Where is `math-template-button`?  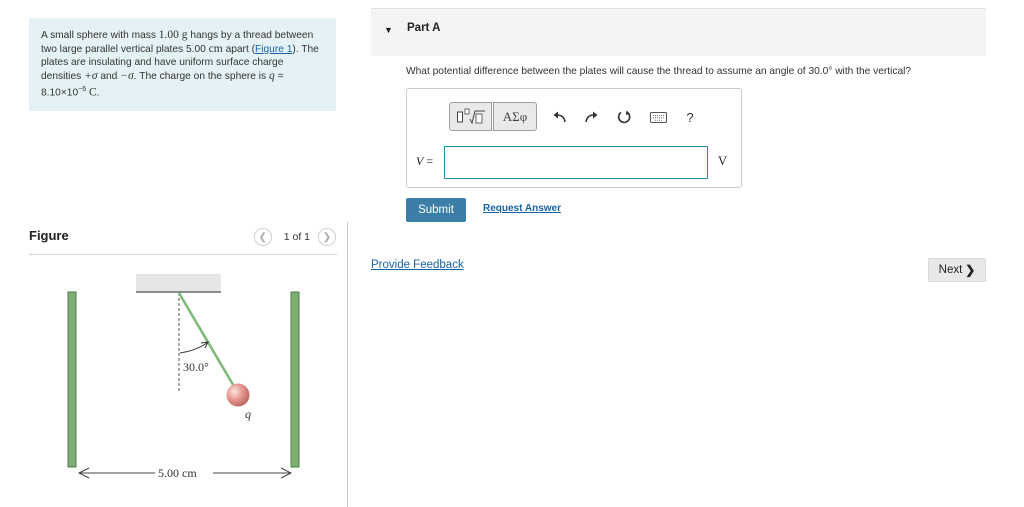 math-template-button is located at coordinates (470, 116).